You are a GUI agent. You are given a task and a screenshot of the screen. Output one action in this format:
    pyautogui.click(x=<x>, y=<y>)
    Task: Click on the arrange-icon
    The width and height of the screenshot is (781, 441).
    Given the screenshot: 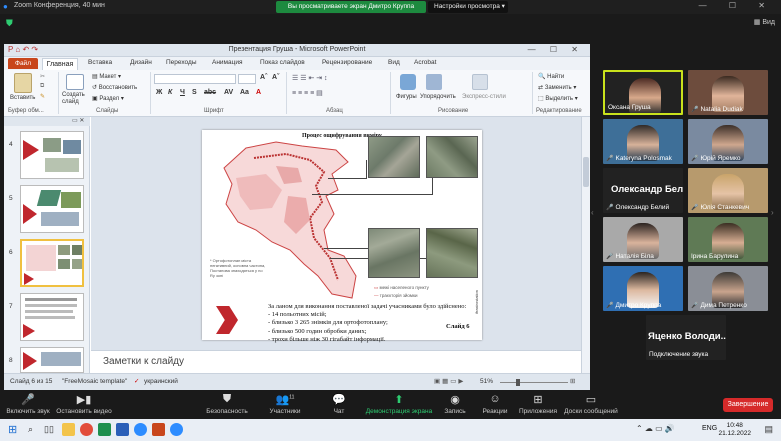 What is the action you would take?
    pyautogui.click(x=434, y=82)
    